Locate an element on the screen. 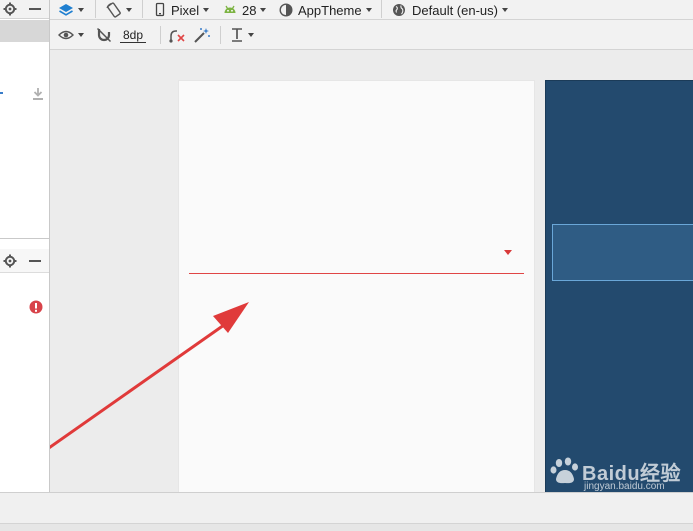  locale-dropdown: Default (en-us) is located at coordinates (450, 10).